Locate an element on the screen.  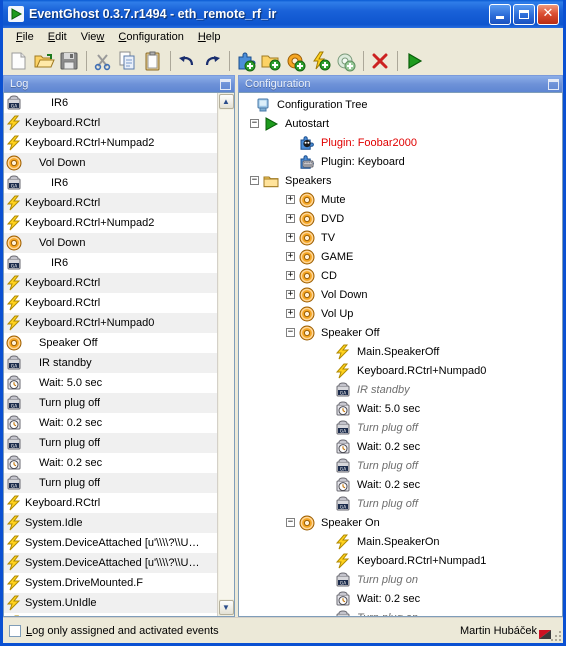
scroll-down-button: ▼ is located at coordinates (226, 607).